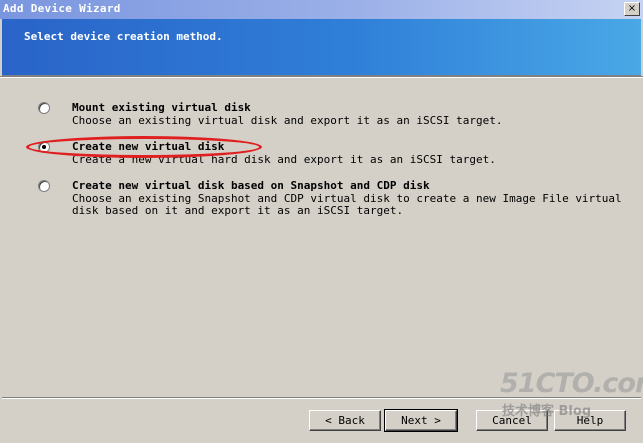  Describe the element at coordinates (62, 8) in the screenshot. I see `window-title: Add Device Wizard` at that location.